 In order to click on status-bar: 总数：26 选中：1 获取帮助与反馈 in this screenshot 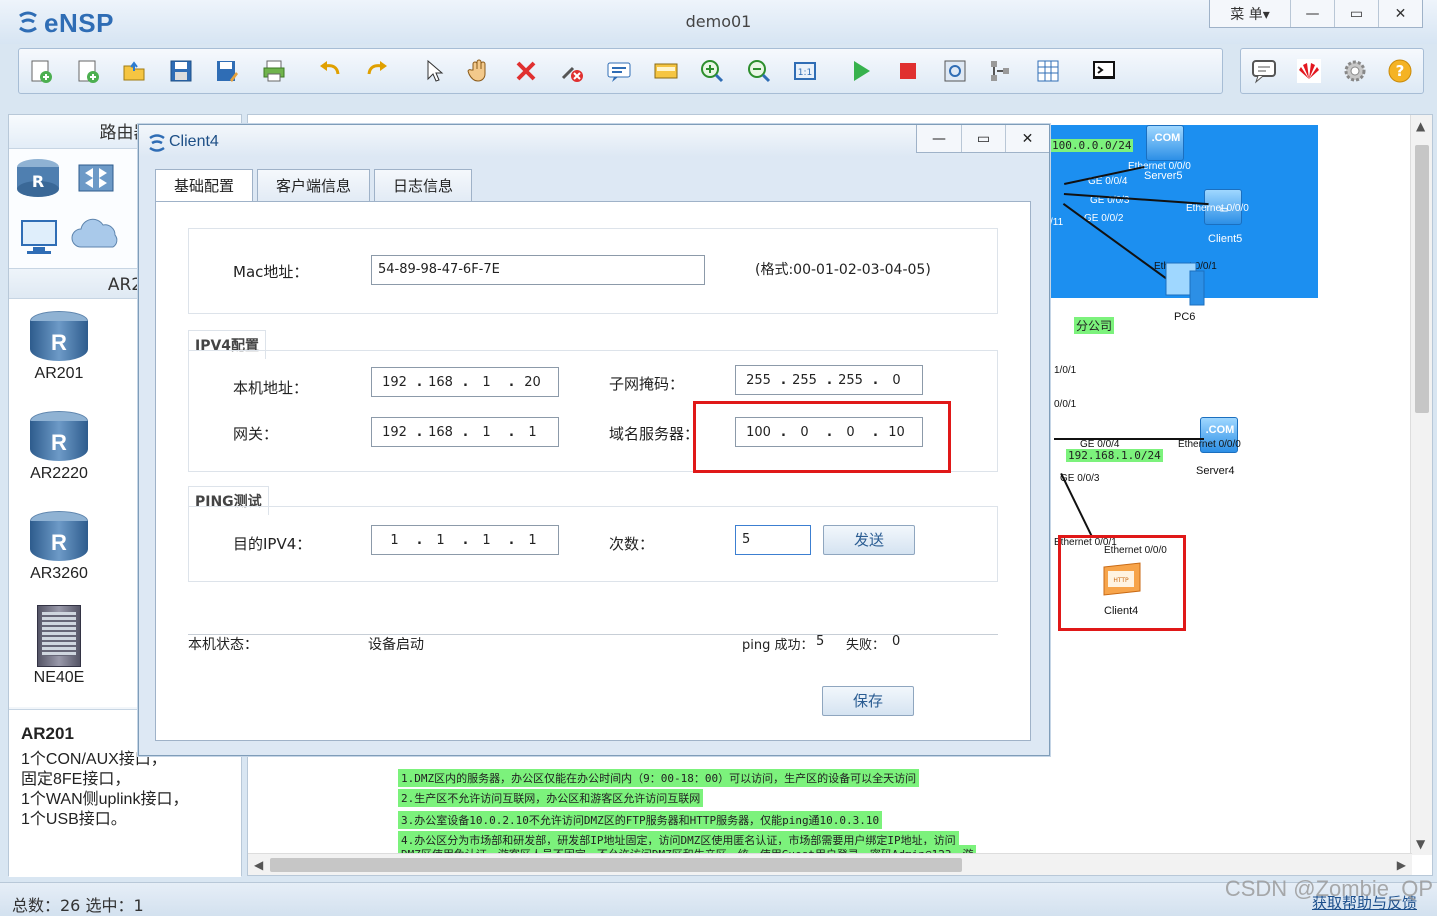, I will do `click(718, 899)`.